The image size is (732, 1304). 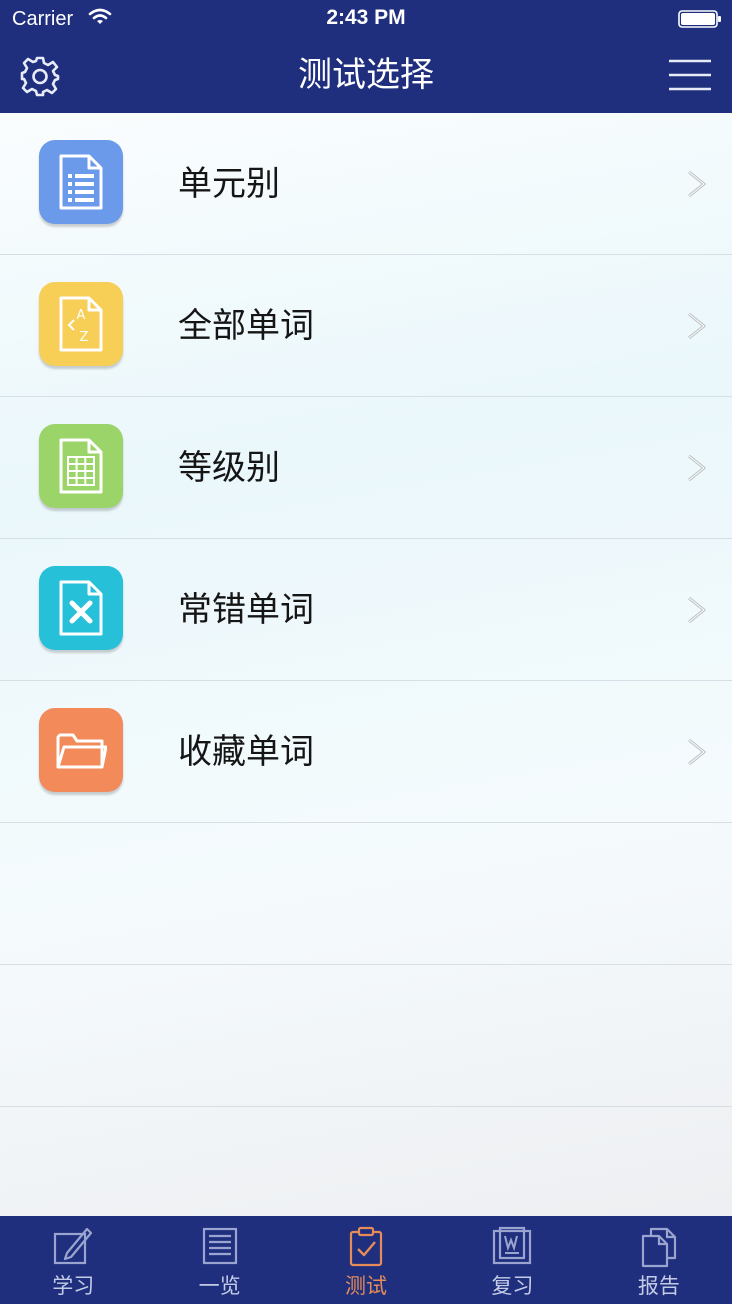 I want to click on list-item-label: 常错单词, so click(x=246, y=610).